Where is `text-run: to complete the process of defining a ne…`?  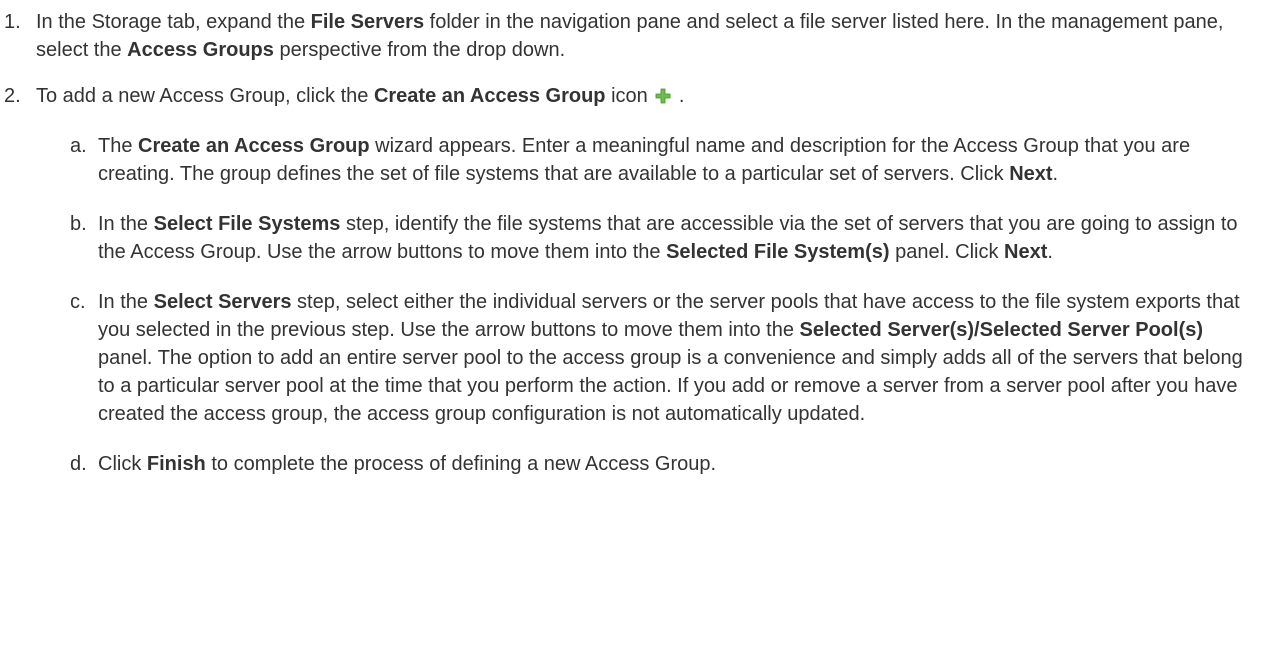 text-run: to complete the process of defining a ne… is located at coordinates (461, 464).